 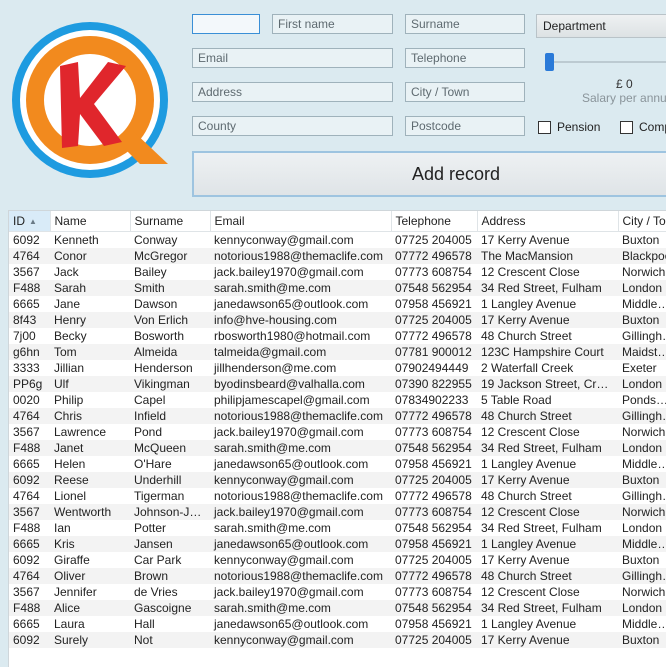 What do you see at coordinates (465, 58) in the screenshot?
I see `telephone-field: Telephone` at bounding box center [465, 58].